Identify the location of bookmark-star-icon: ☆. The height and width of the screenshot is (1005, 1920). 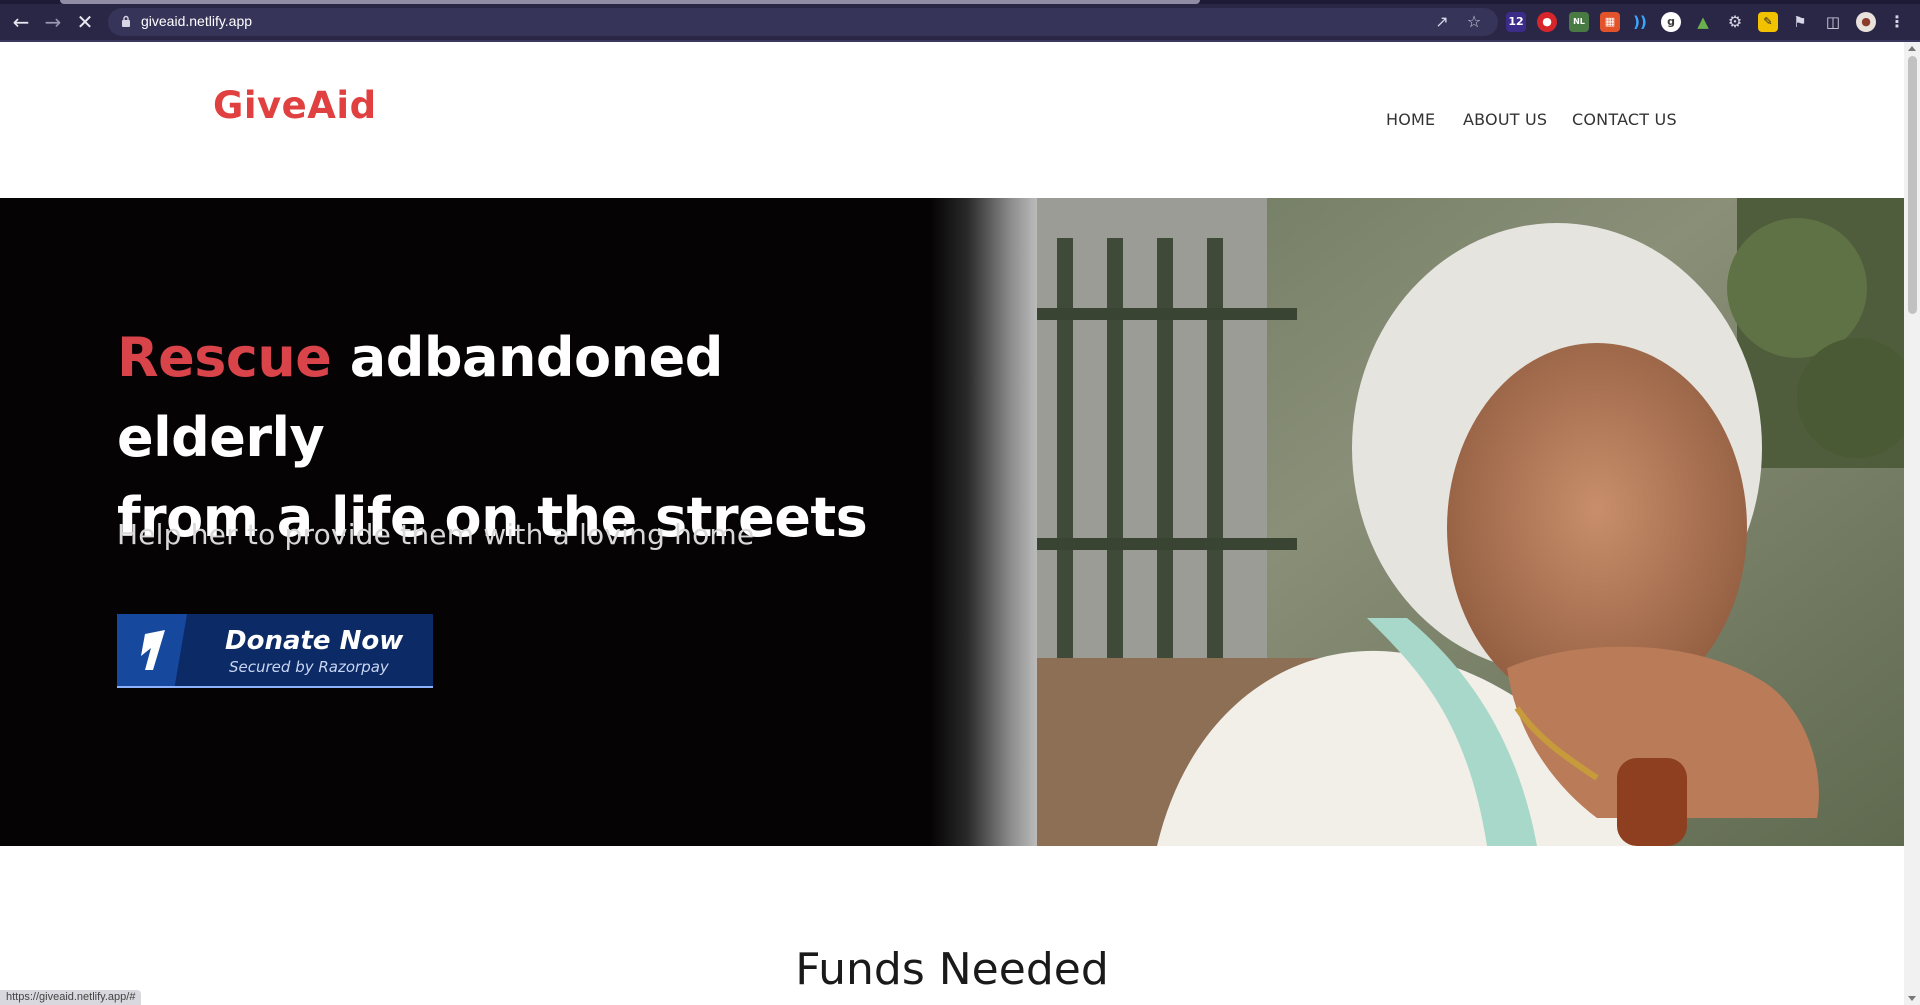
(1474, 22).